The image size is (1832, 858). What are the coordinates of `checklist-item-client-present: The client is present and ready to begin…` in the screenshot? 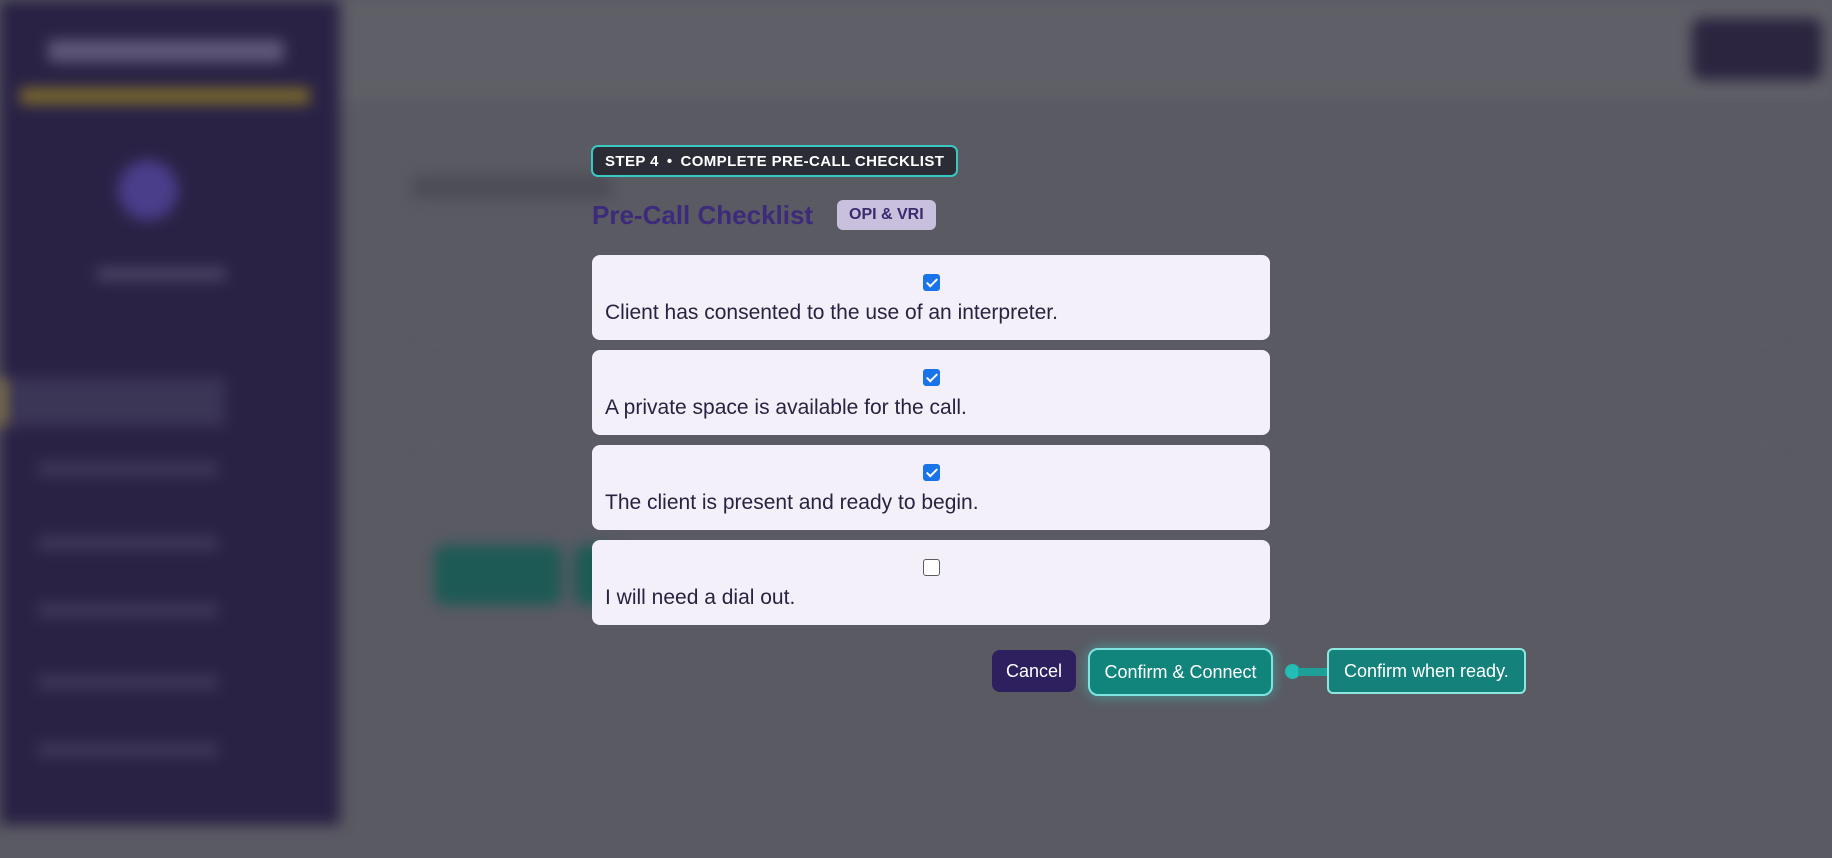 It's located at (931, 487).